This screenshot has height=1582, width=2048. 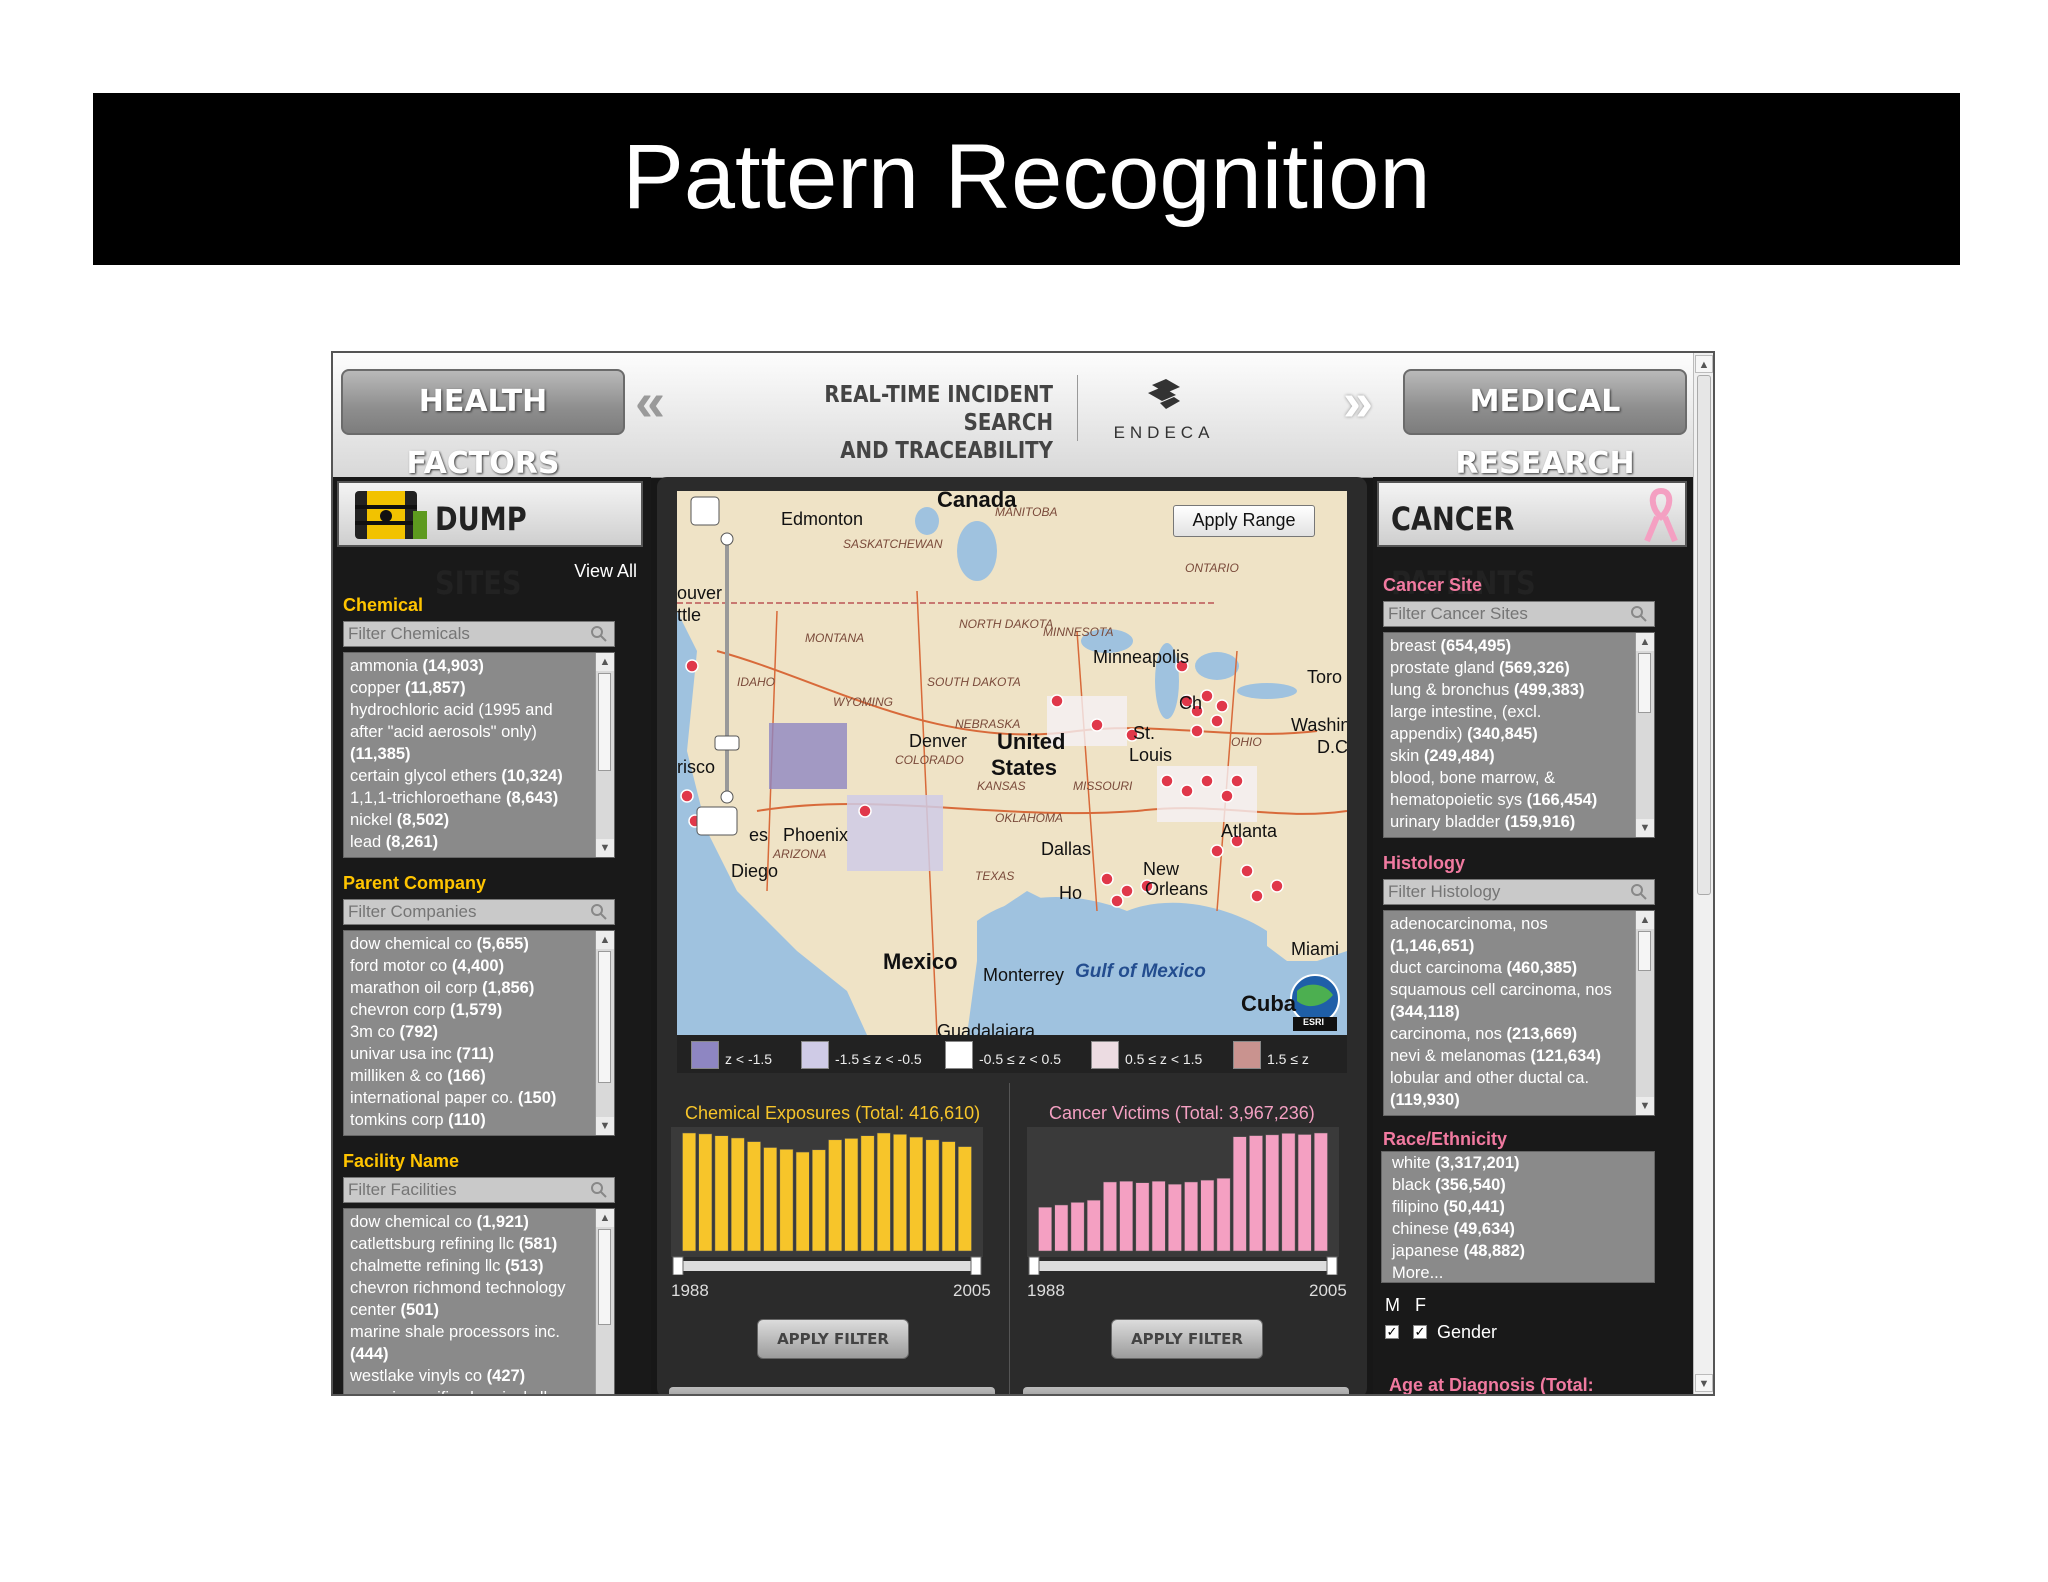 What do you see at coordinates (1639, 892) in the screenshot?
I see `search-icon` at bounding box center [1639, 892].